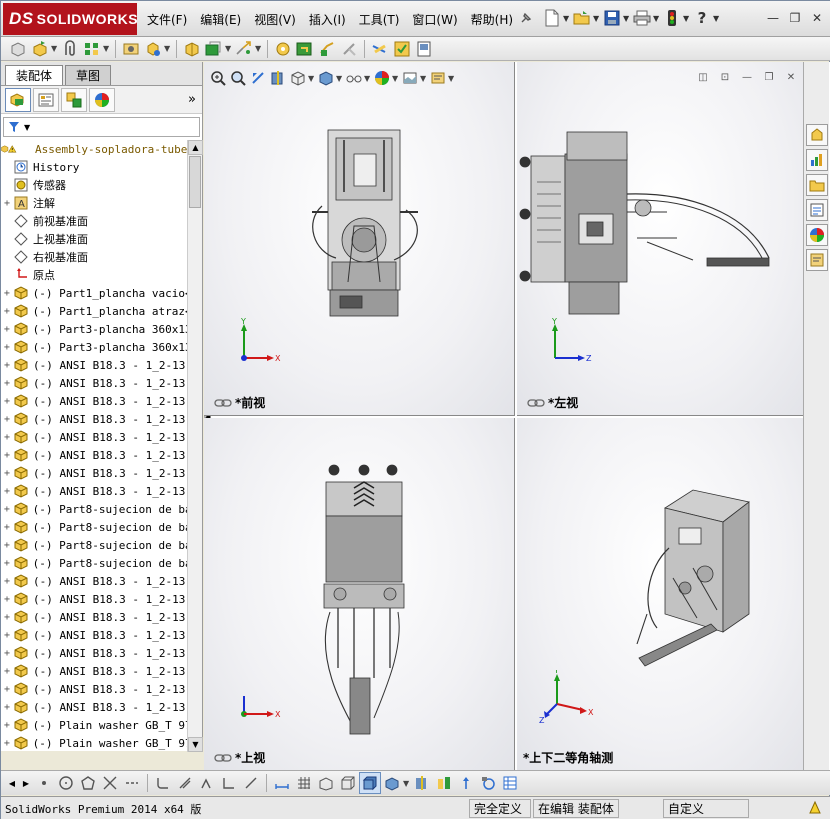 The height and width of the screenshot is (819, 830). I want to click on tab-assembly: 装配体, so click(34, 75).